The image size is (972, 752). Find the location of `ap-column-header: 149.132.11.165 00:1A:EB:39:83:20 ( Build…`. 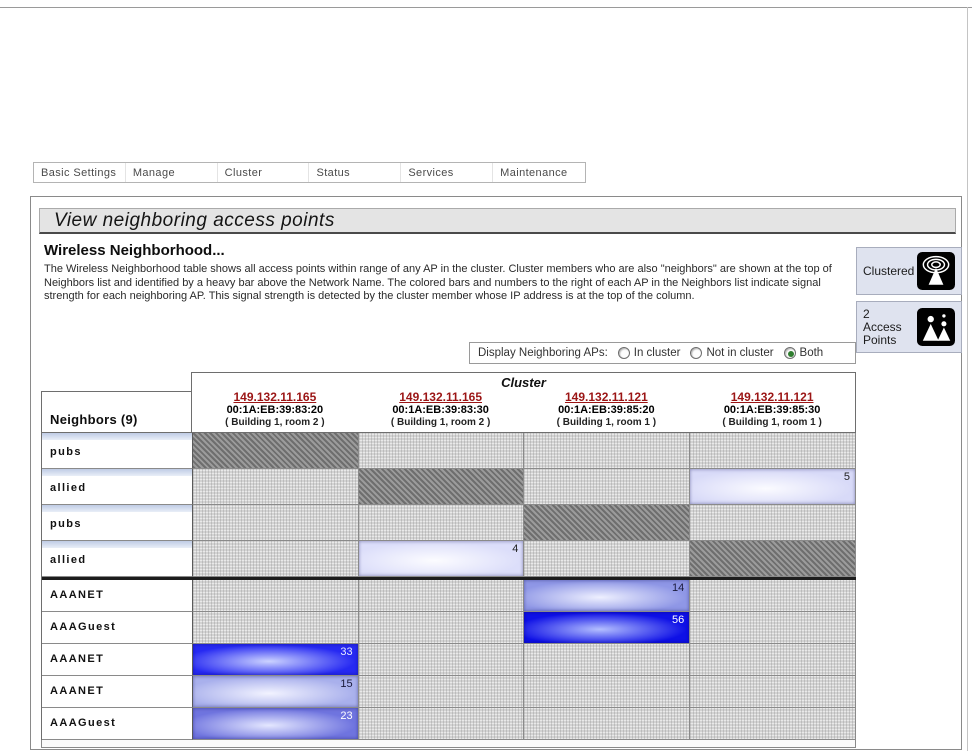

ap-column-header: 149.132.11.165 00:1A:EB:39:83:20 ( Build… is located at coordinates (275, 410).